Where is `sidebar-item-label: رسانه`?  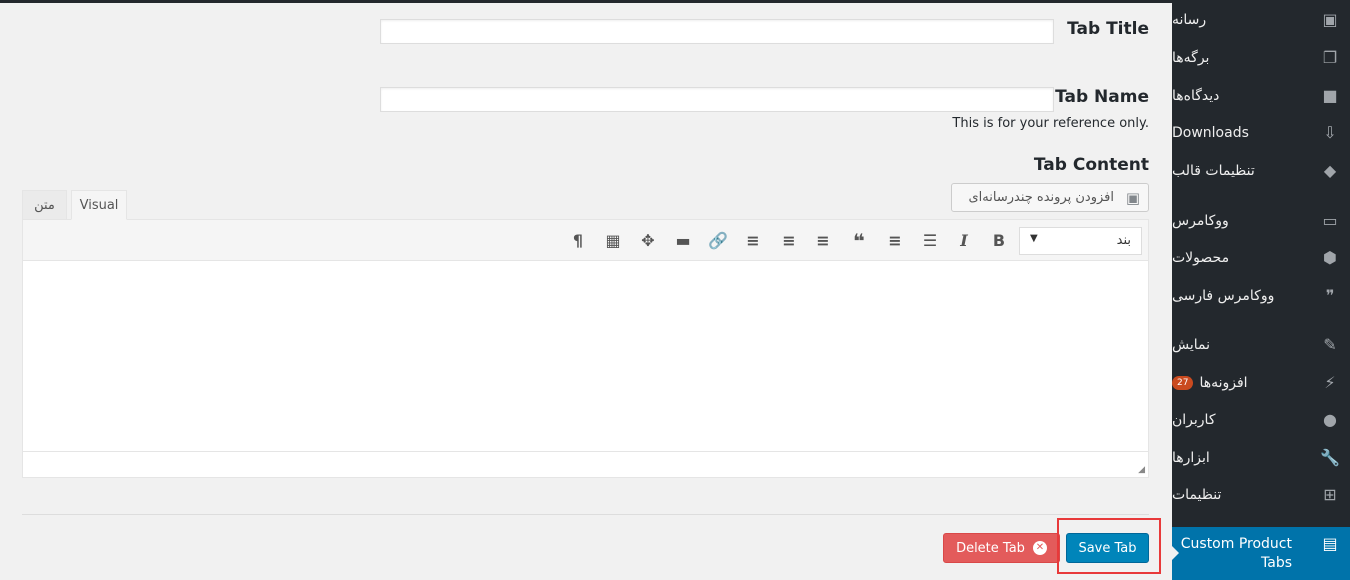 sidebar-item-label: رسانه is located at coordinates (1189, 20).